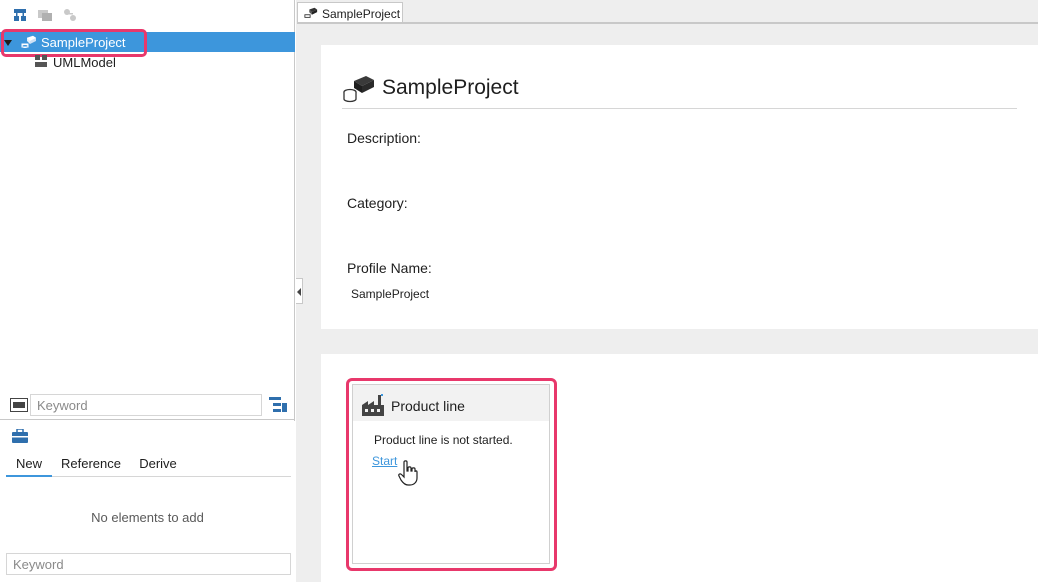 This screenshot has width=1038, height=582. I want to click on tree-item-umlmodel: UMLModel, so click(147, 62).